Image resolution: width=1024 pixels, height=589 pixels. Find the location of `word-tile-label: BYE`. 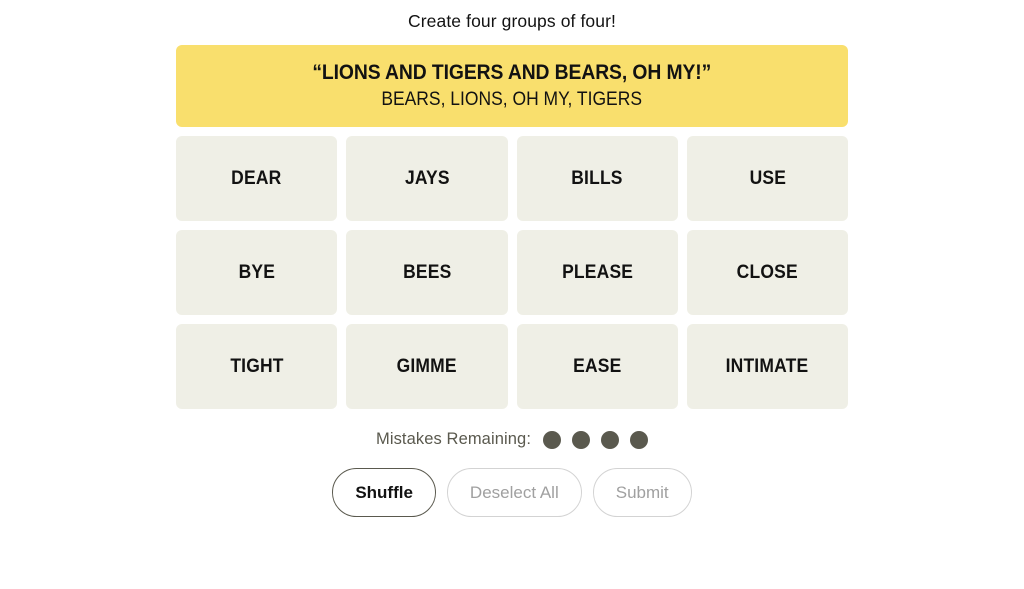

word-tile-label: BYE is located at coordinates (256, 272).